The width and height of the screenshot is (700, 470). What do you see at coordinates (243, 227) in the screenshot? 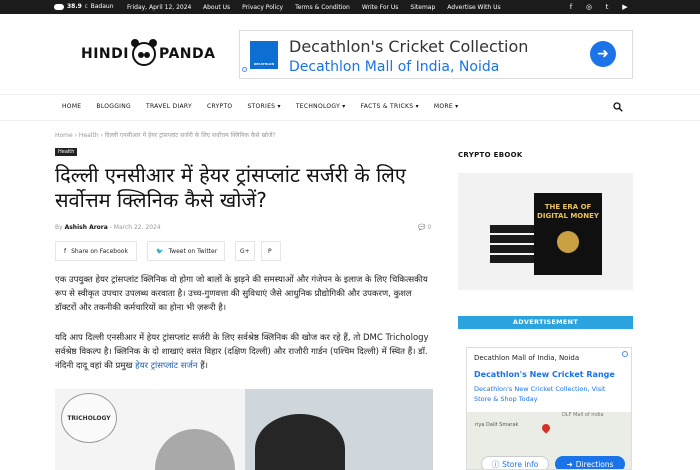
I see `article-meta: By Ashish Arora - March 22, 2024 💬 0` at bounding box center [243, 227].